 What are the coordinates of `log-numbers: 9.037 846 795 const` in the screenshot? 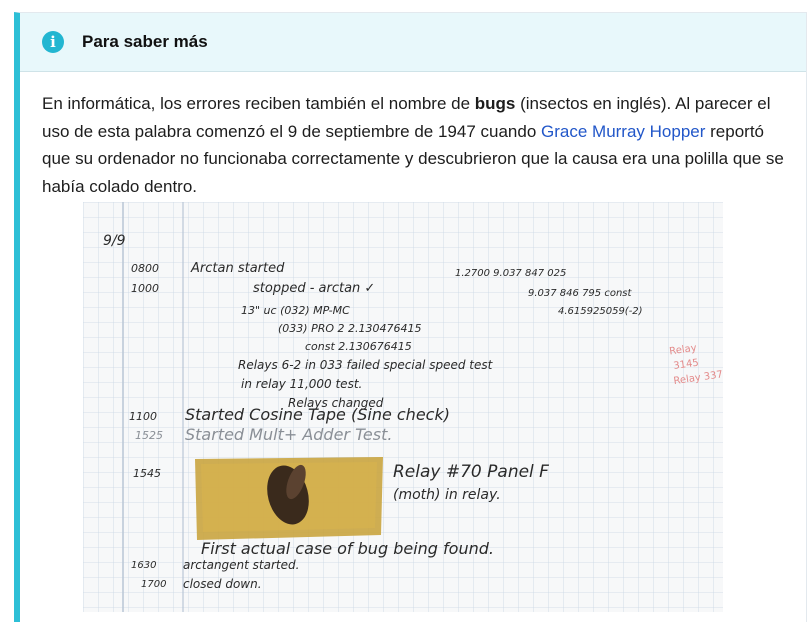 It's located at (580, 293).